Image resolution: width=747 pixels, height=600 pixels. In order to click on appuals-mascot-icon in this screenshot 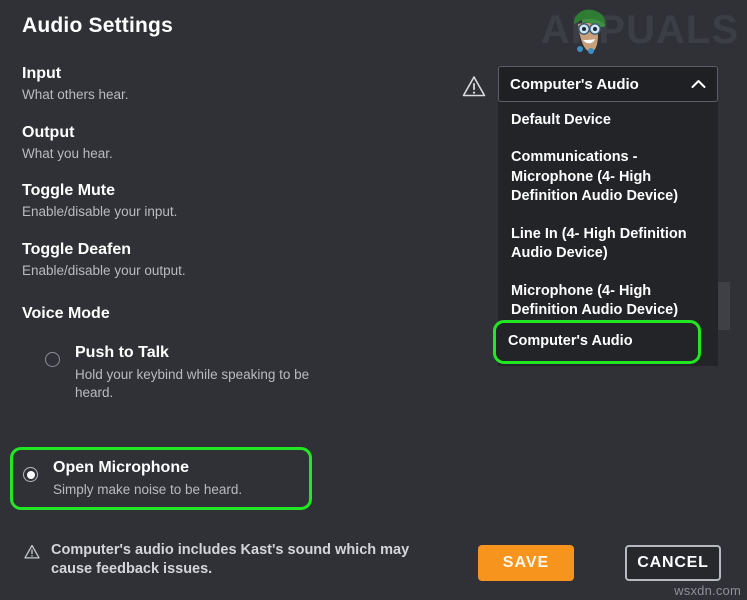, I will do `click(590, 31)`.